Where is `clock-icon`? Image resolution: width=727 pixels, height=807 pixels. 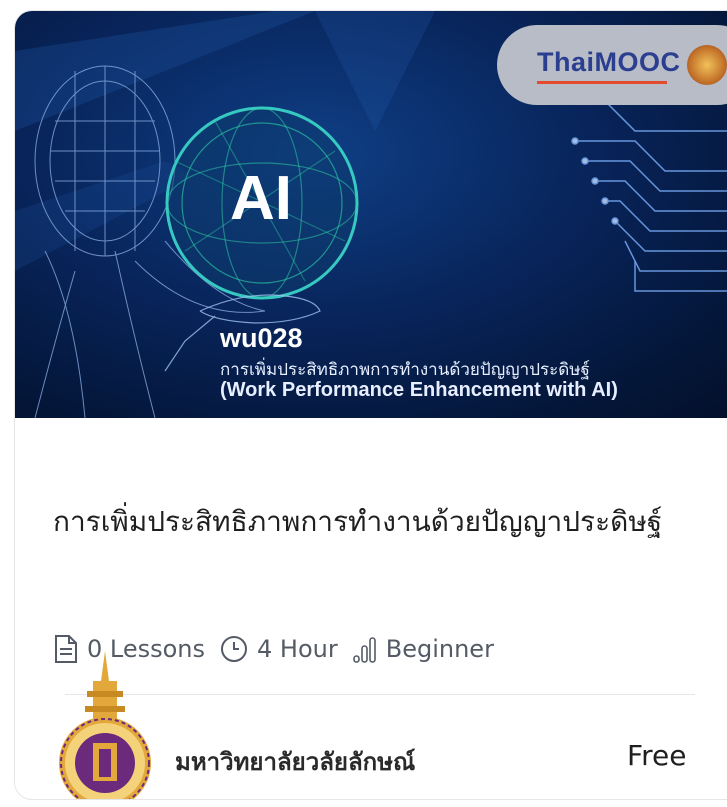 clock-icon is located at coordinates (234, 649).